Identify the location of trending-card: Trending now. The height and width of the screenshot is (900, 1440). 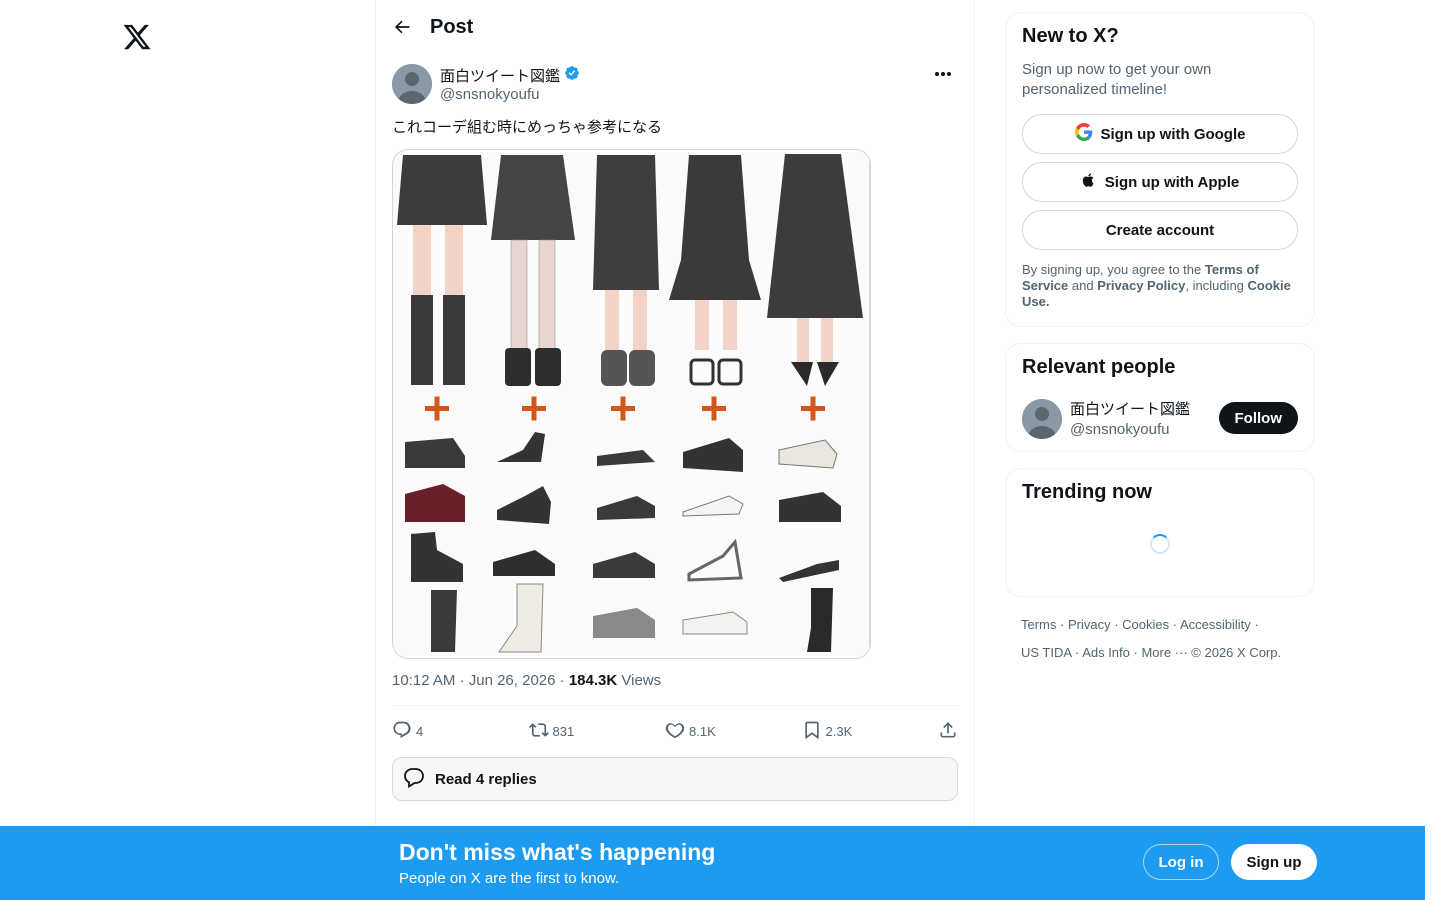
(1160, 532).